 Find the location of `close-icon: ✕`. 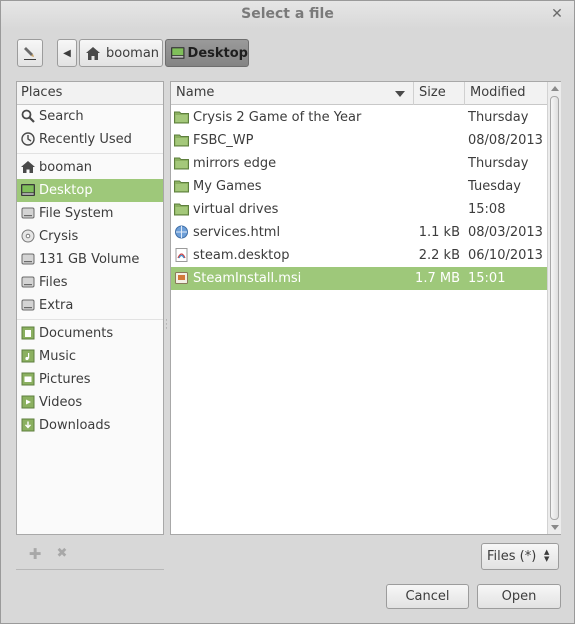

close-icon: ✕ is located at coordinates (557, 14).